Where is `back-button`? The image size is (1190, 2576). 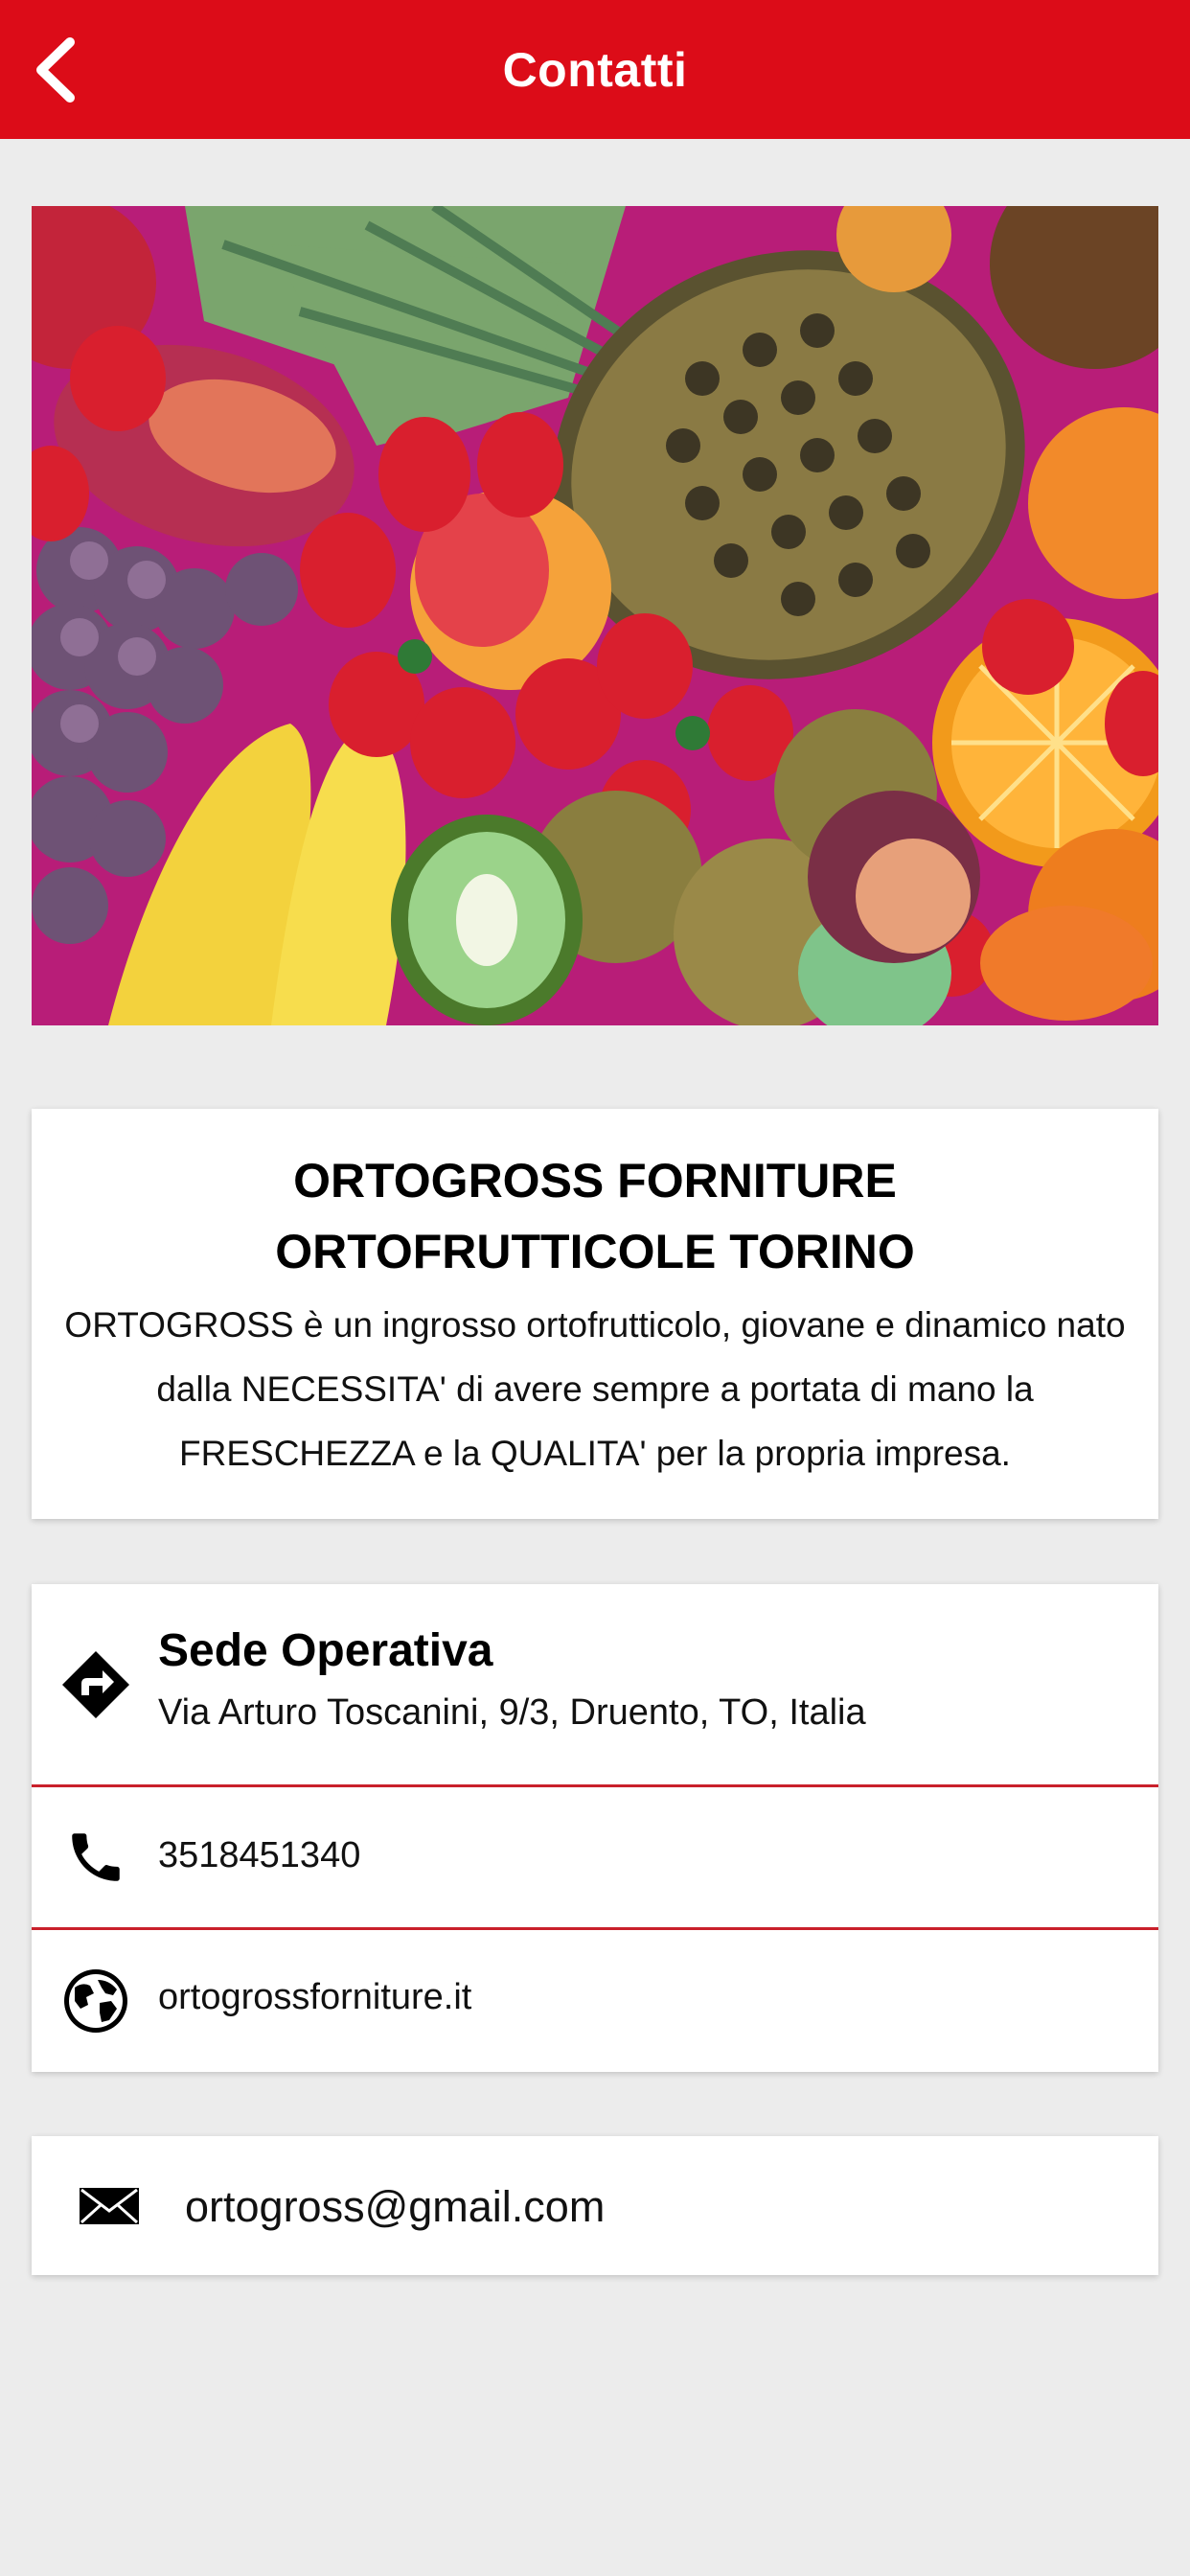 back-button is located at coordinates (56, 70).